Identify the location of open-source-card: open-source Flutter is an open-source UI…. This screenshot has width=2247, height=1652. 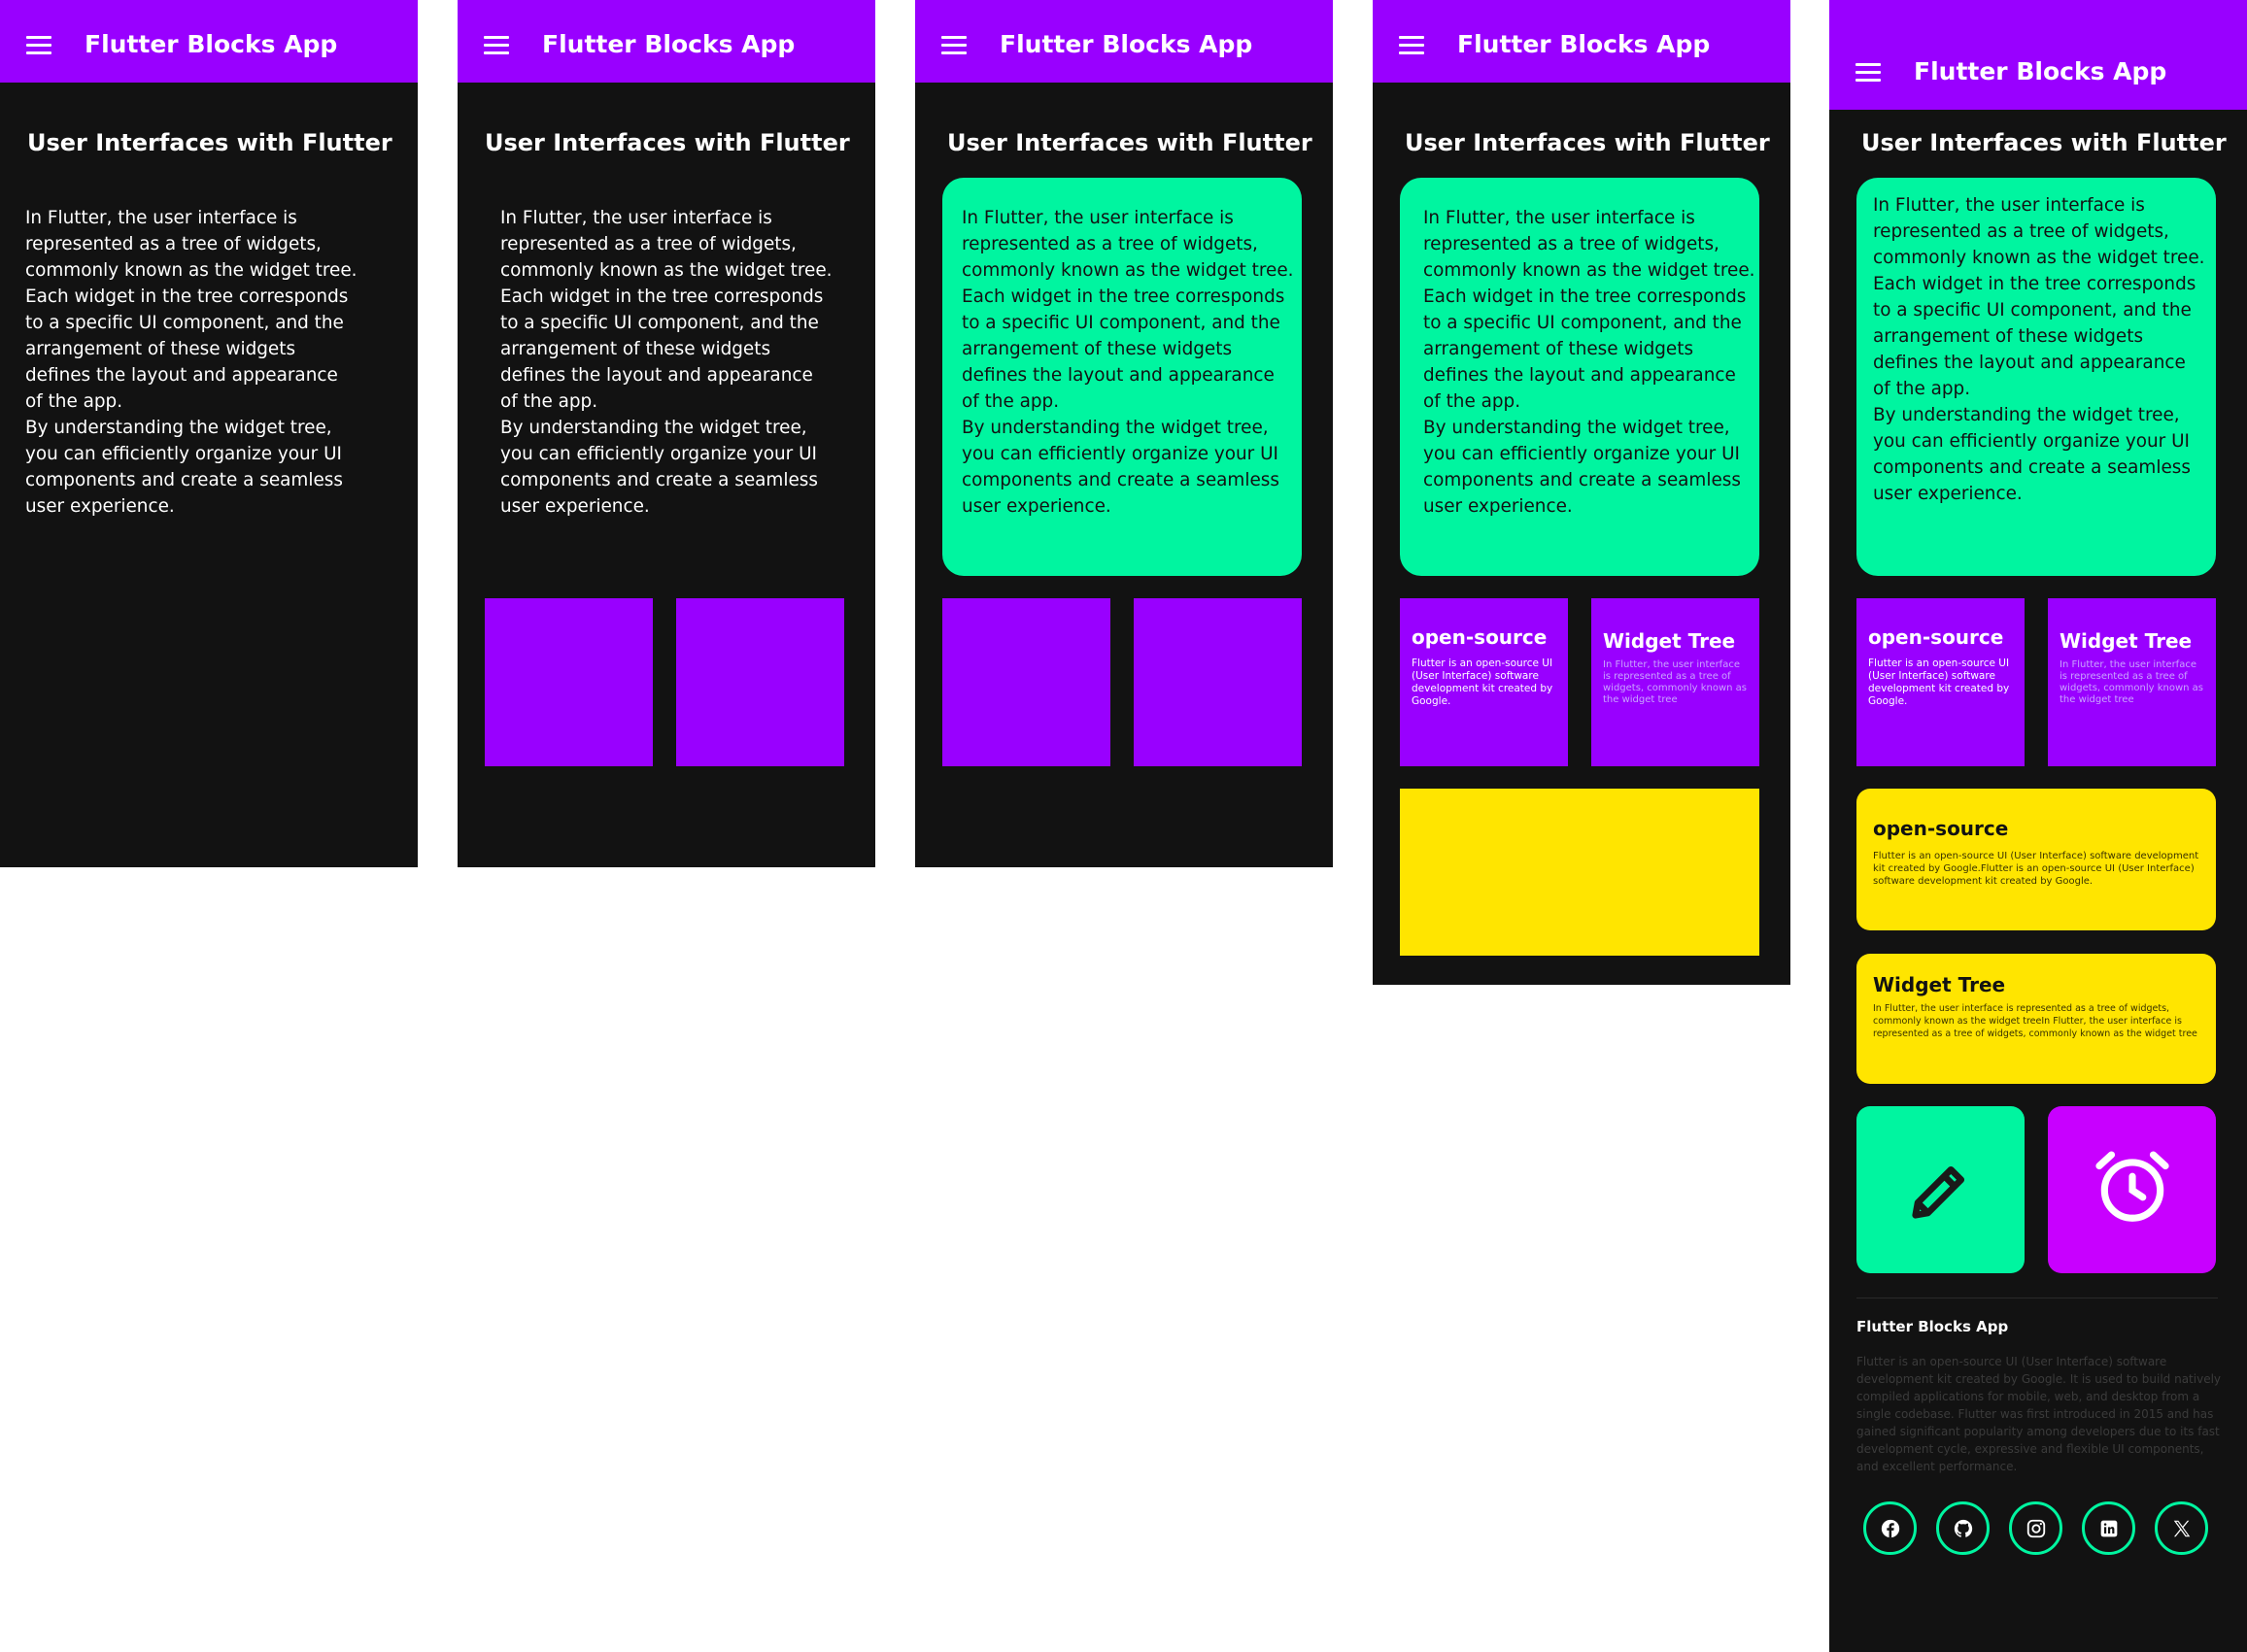
(2036, 859).